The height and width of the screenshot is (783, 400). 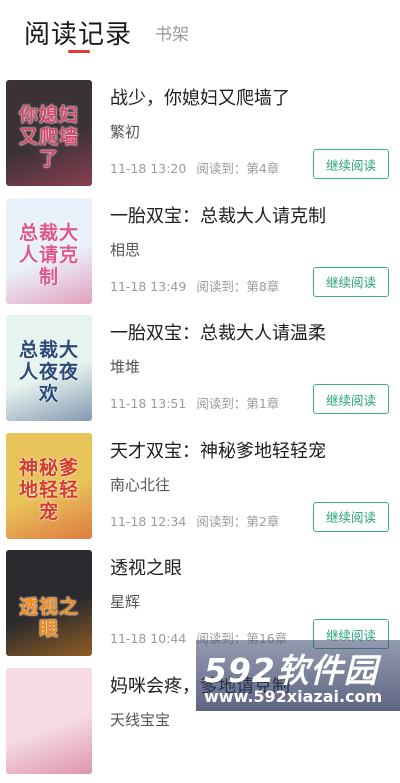 What do you see at coordinates (140, 719) in the screenshot?
I see `book-author: 天线宝宝` at bounding box center [140, 719].